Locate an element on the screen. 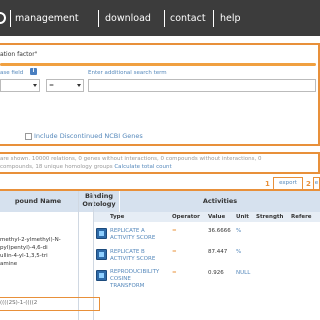 The image size is (320, 320). activity-type-link: REPRODUCIBILITY is located at coordinates (134, 272).